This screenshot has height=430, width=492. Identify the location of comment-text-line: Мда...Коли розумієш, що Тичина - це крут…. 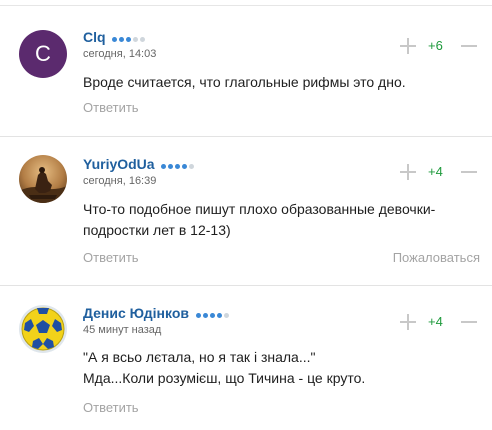
(224, 378).